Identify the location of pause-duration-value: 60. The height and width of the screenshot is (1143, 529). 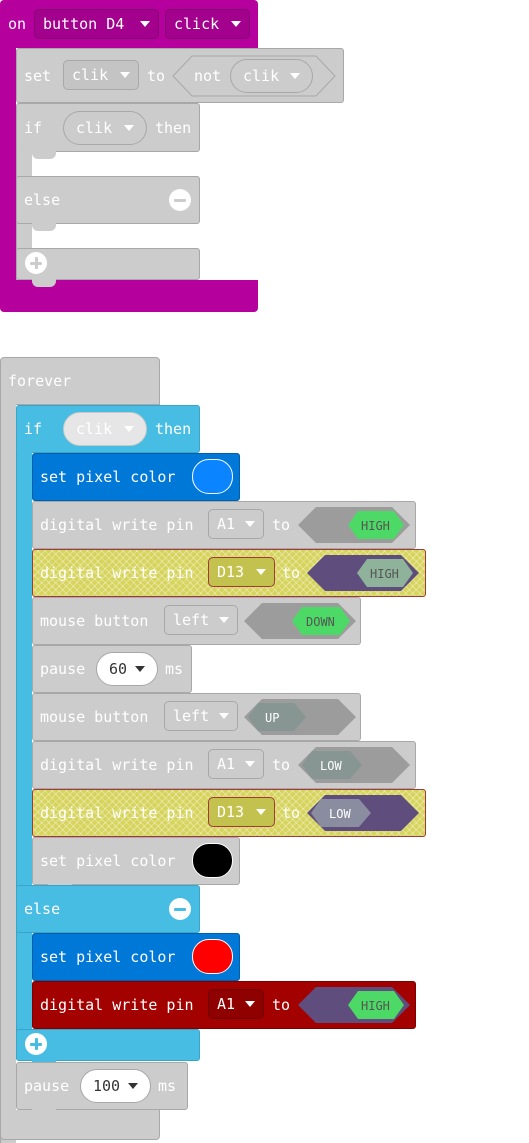
(118, 669).